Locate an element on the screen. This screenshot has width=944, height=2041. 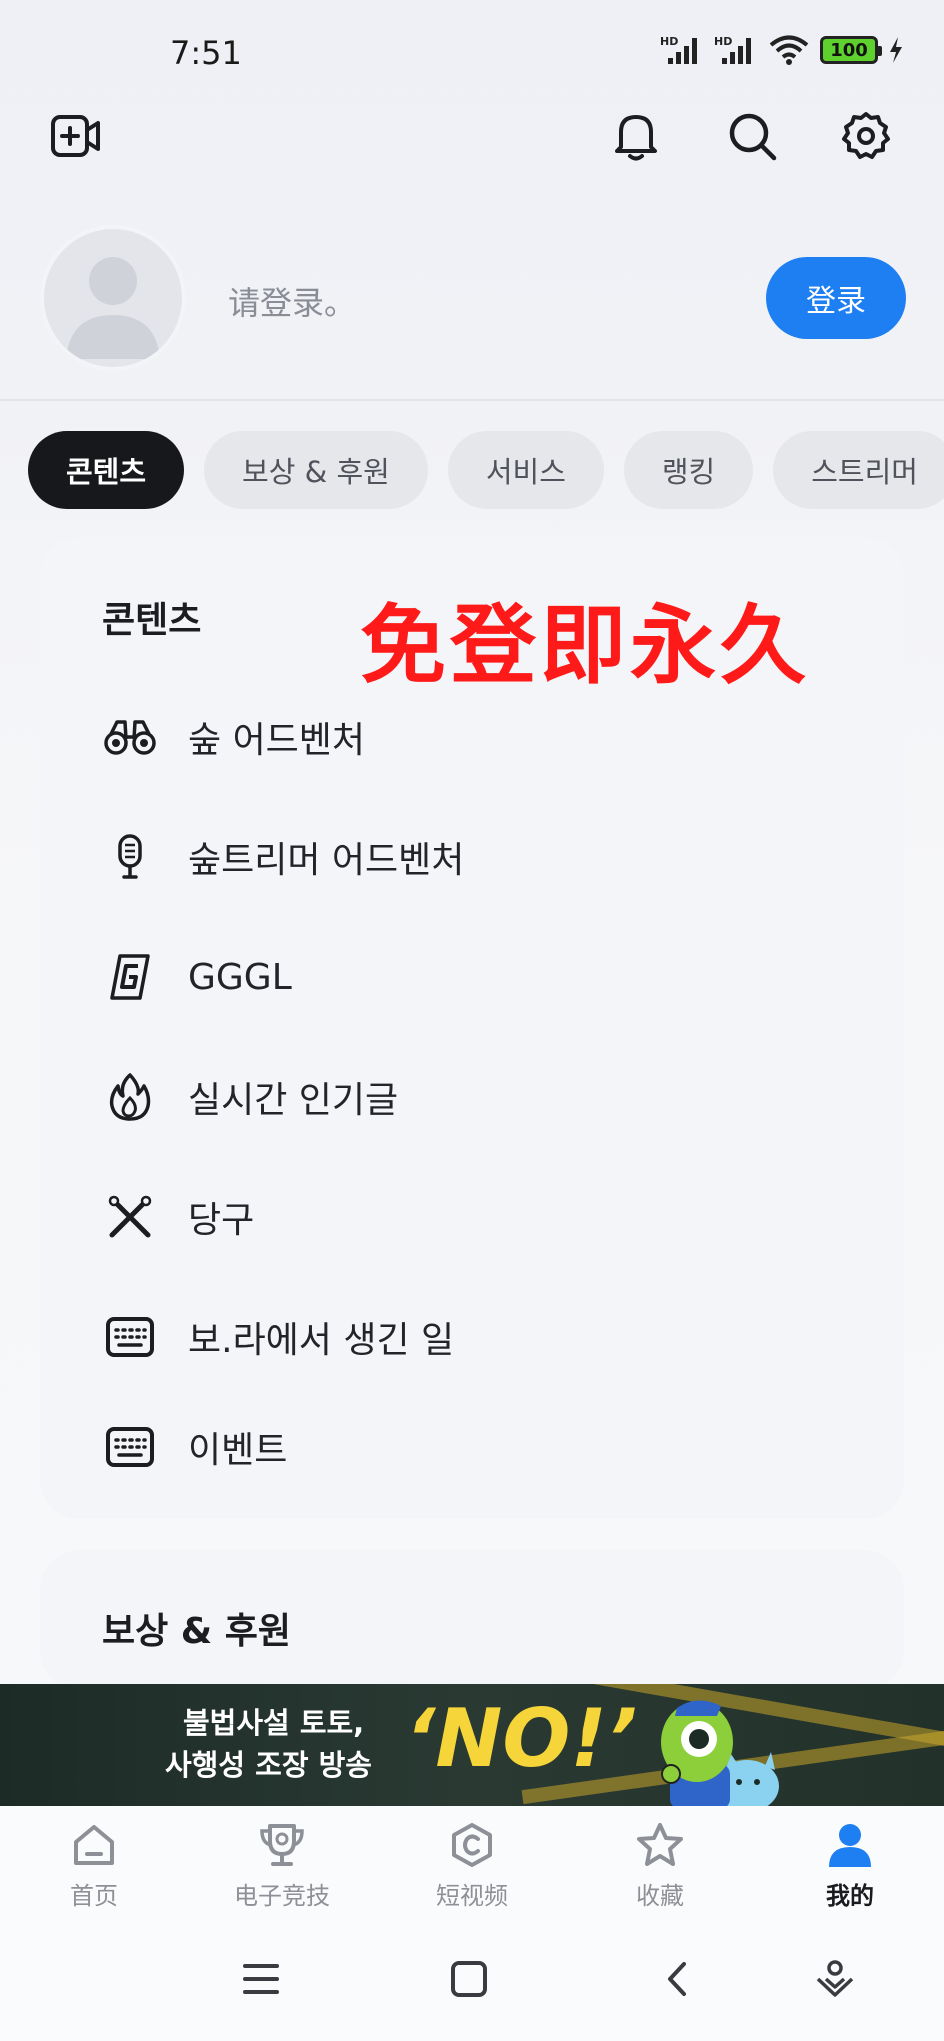
menu-icon is located at coordinates (261, 1979).